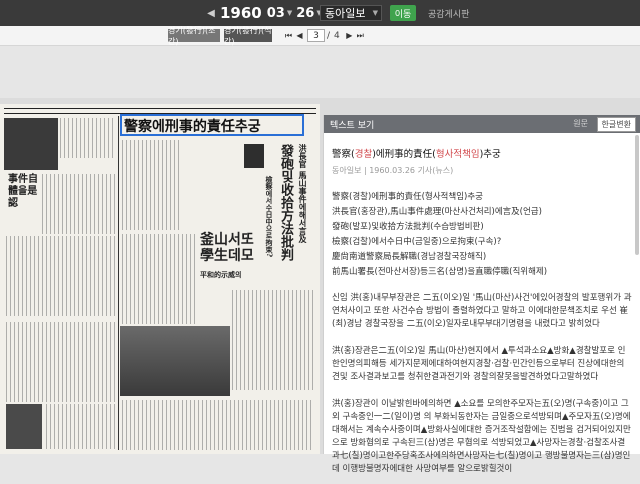 The width and height of the screenshot is (640, 484). I want to click on notice-board-link: 공감게시판, so click(448, 13).